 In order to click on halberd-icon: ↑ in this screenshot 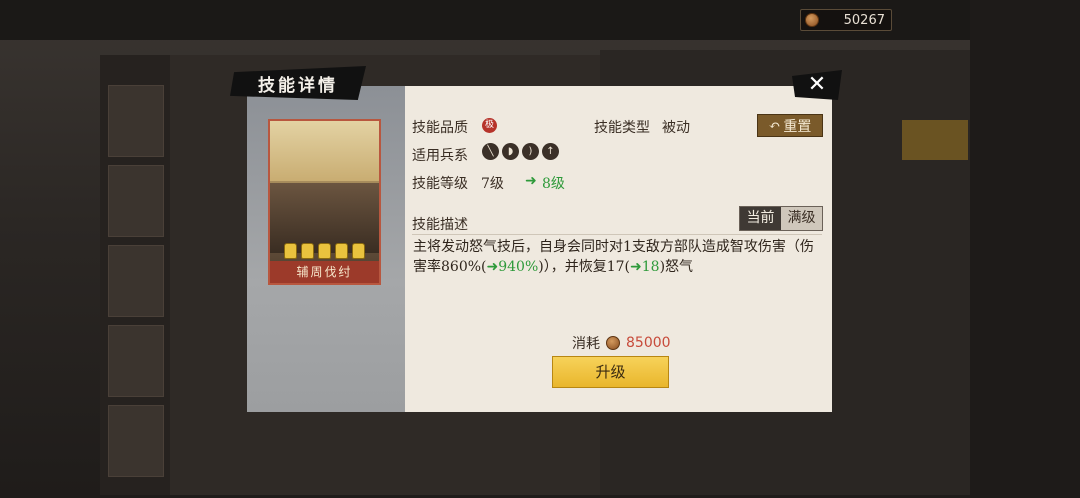, I will do `click(550, 151)`.